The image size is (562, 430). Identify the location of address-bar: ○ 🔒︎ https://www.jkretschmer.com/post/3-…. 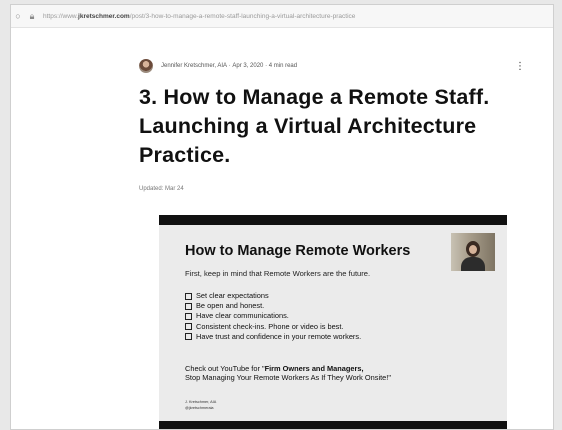
(282, 16).